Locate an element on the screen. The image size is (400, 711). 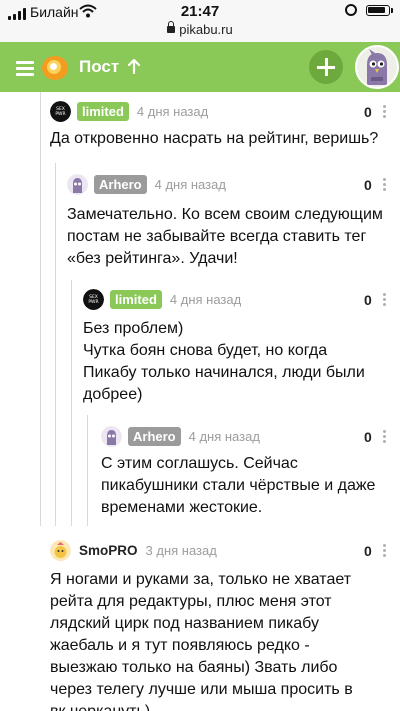
clock: 21:47 is located at coordinates (200, 11).